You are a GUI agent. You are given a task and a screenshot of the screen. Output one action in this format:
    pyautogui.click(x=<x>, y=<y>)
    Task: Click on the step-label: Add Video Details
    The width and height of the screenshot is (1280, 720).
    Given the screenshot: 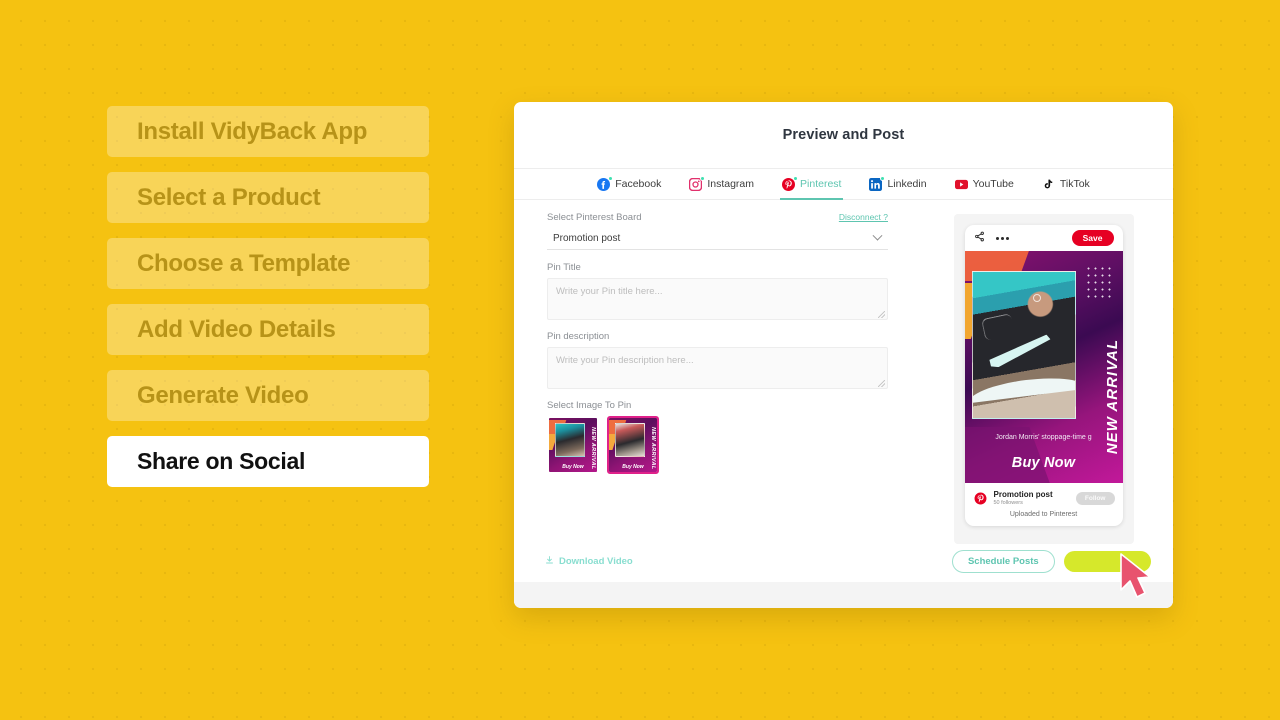 What is the action you would take?
    pyautogui.click(x=236, y=329)
    